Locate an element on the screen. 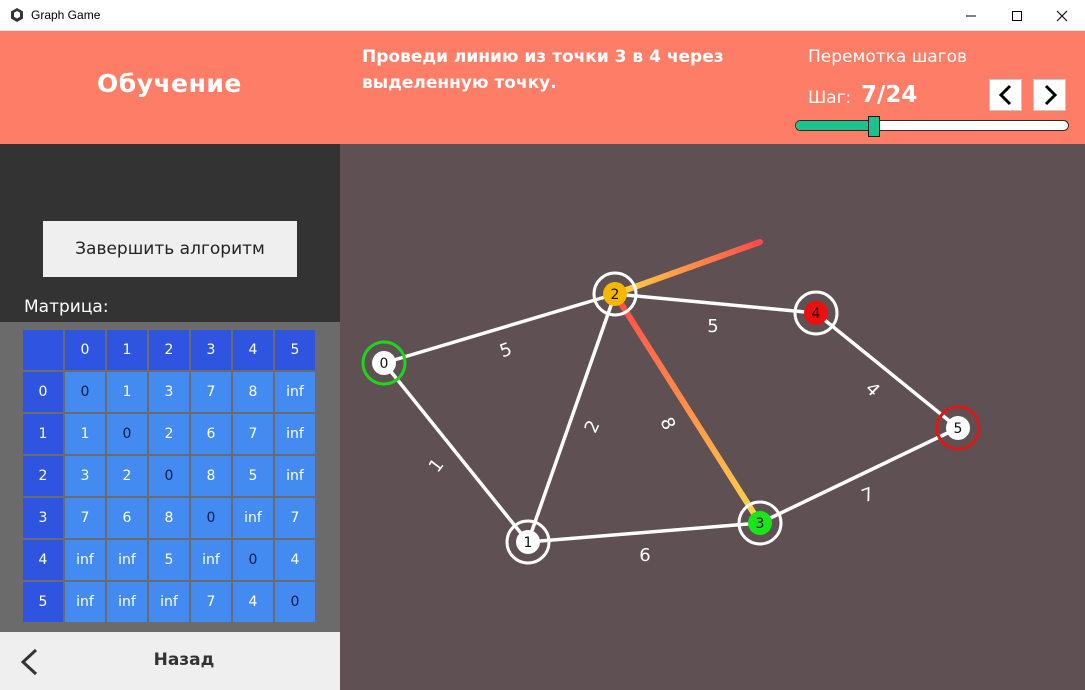 The image size is (1085, 690). matrix-row-header: 0 is located at coordinates (43, 392).